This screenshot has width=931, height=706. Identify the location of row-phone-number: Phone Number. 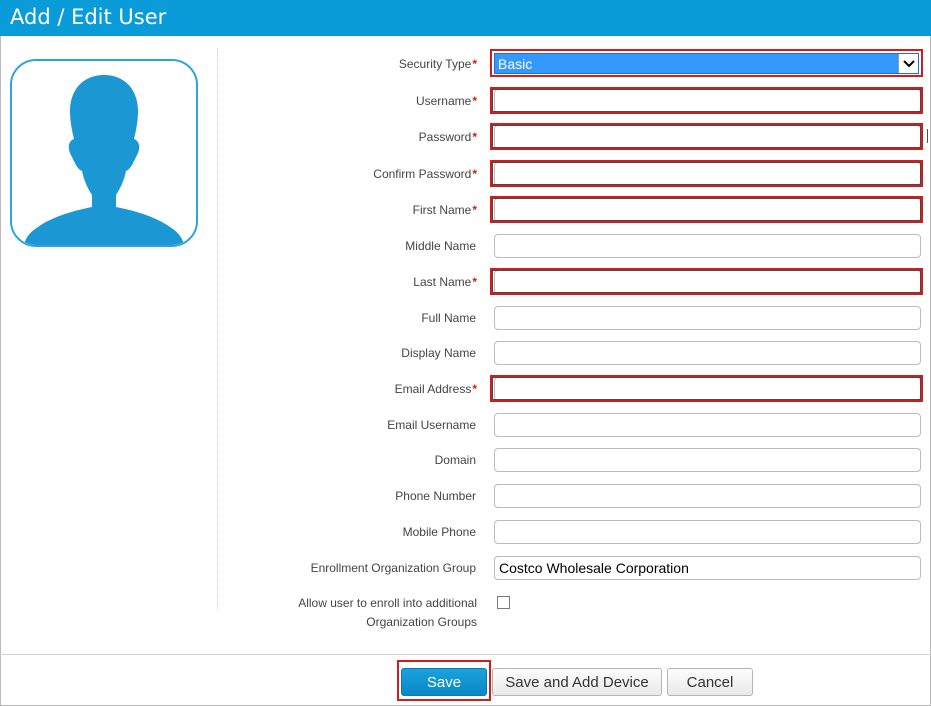
(465, 496).